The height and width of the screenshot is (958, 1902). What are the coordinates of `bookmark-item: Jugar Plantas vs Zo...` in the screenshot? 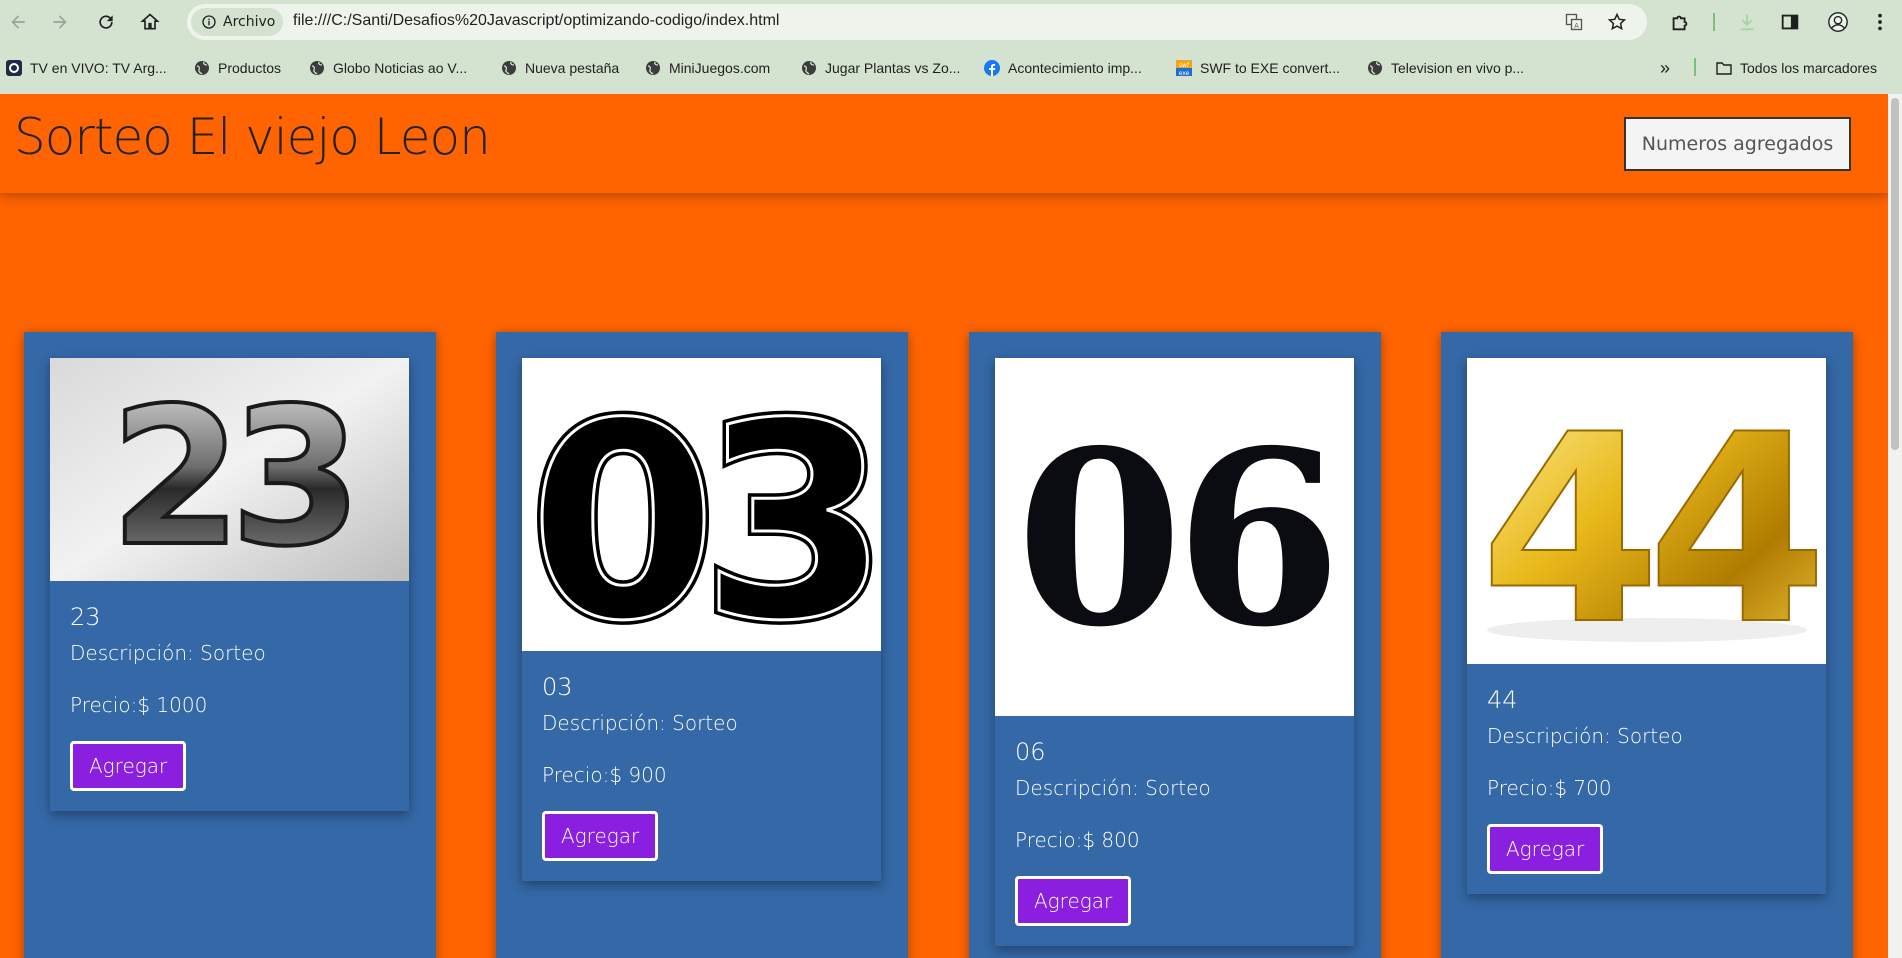 It's located at (880, 68).